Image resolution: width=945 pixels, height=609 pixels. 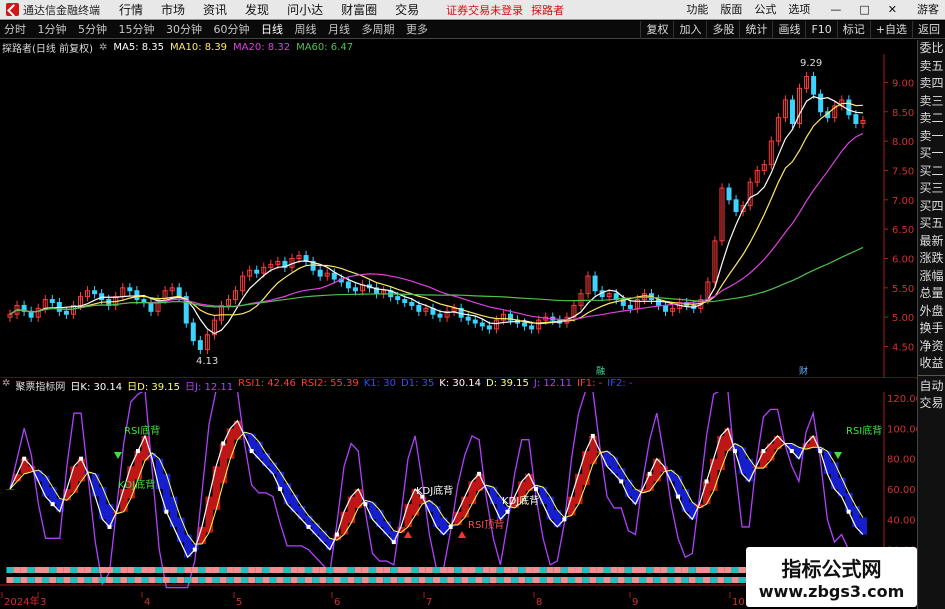 What do you see at coordinates (173, 10) in the screenshot?
I see `menu-item: 市场` at bounding box center [173, 10].